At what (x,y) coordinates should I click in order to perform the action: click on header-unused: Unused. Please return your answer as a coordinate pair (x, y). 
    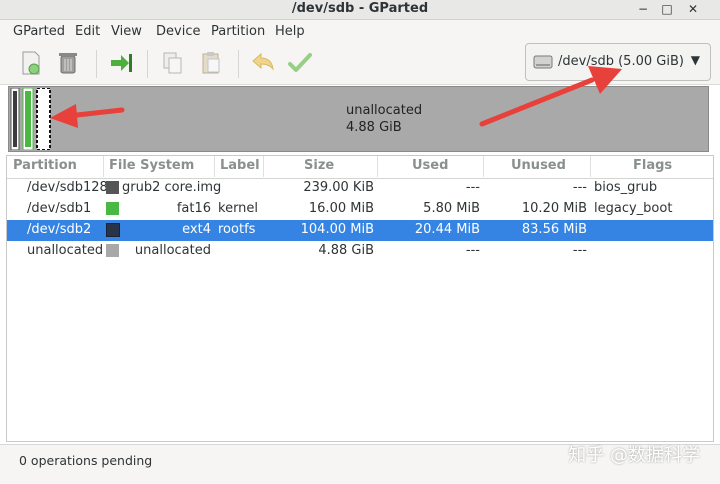
    Looking at the image, I should click on (538, 167).